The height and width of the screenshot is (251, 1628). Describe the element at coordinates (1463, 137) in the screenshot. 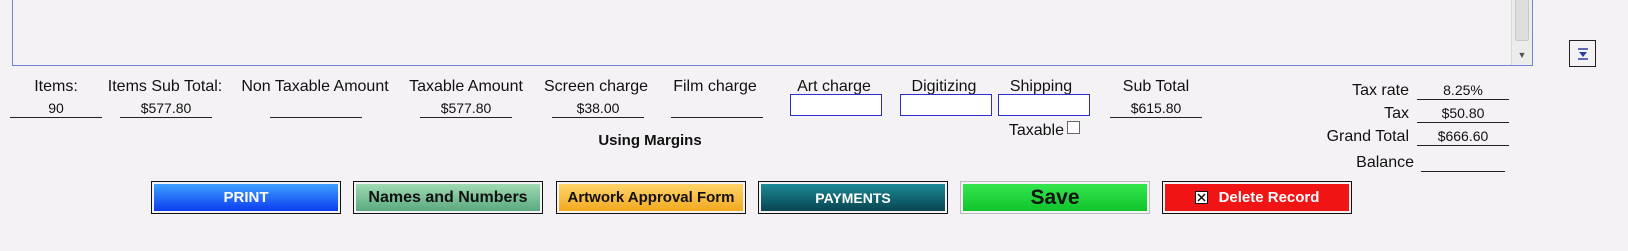

I see `grand-total-value: $666.60` at that location.